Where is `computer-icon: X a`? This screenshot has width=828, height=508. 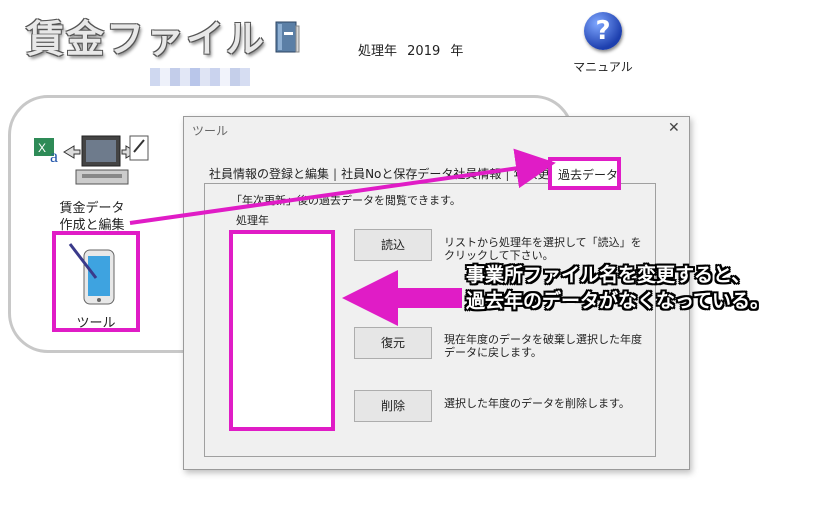 computer-icon: X a is located at coordinates (91, 160).